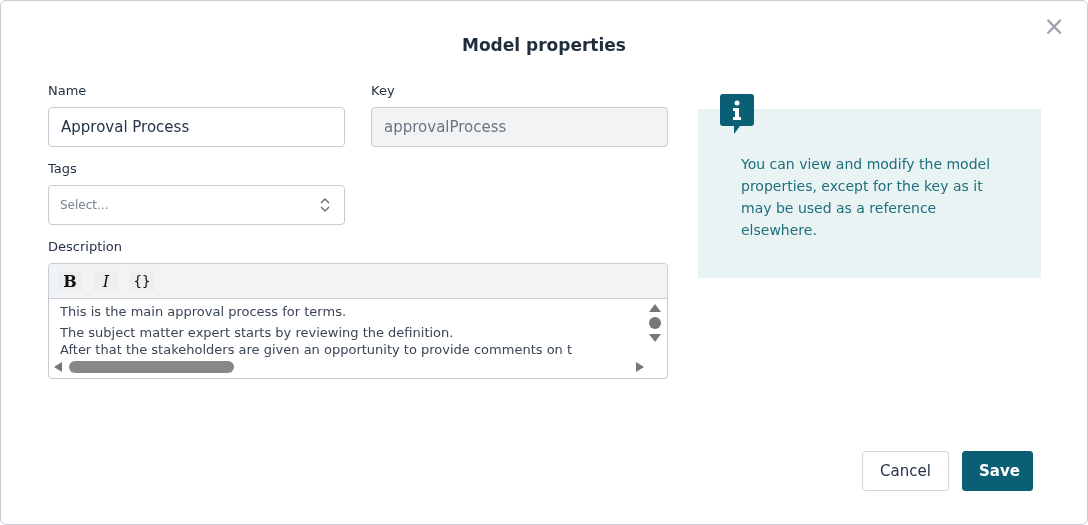  What do you see at coordinates (655, 323) in the screenshot?
I see `scroll-thumb-icon` at bounding box center [655, 323].